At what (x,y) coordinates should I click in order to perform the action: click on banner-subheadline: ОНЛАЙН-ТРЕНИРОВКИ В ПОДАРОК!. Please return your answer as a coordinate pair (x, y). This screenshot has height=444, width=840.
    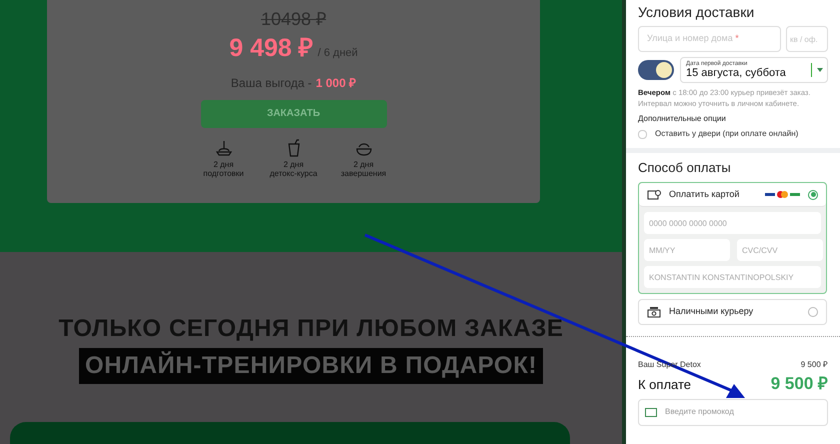
    Looking at the image, I should click on (311, 366).